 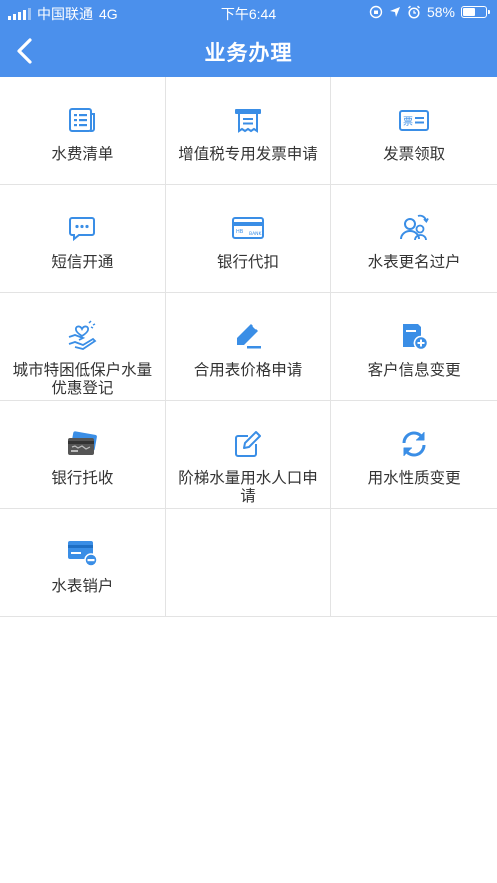 I want to click on page-title: 业务办理, so click(x=248, y=53).